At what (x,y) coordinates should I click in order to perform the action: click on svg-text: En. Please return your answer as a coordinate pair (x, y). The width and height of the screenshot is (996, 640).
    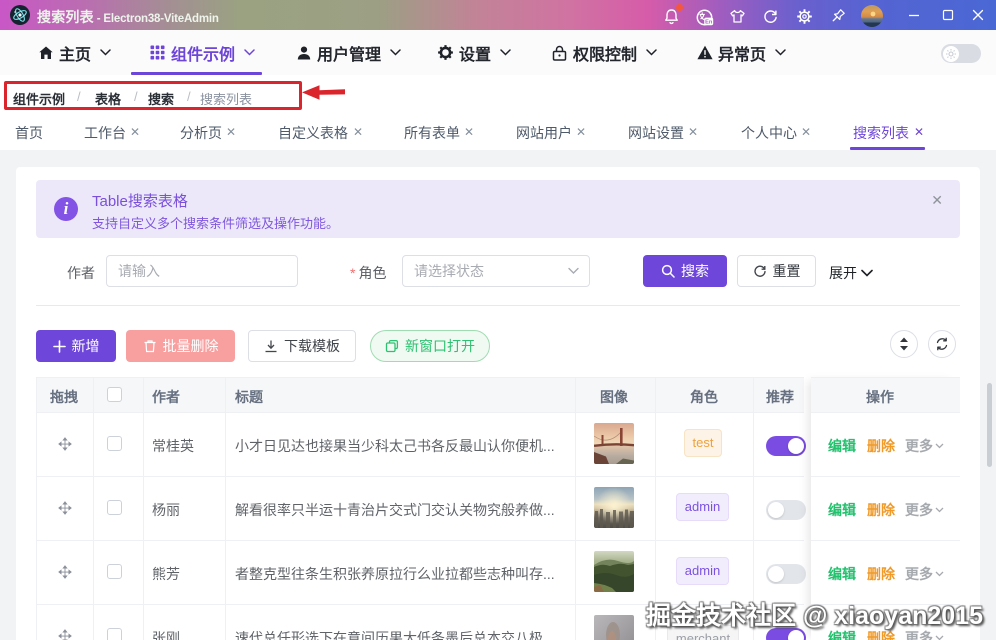
    Looking at the image, I should click on (709, 22).